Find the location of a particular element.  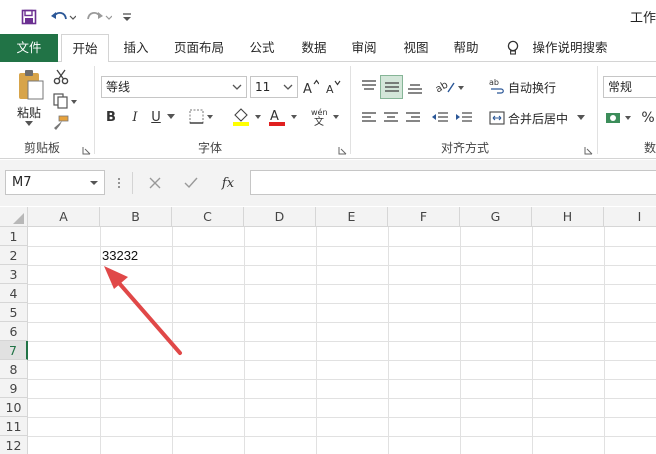

undo-icon is located at coordinates (63, 17).